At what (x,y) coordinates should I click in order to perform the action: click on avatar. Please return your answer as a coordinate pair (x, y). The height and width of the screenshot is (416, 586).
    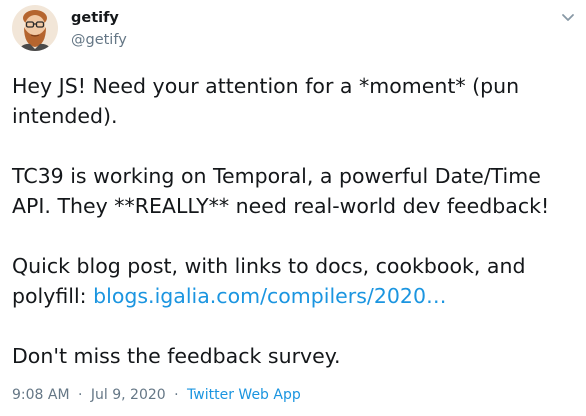
    Looking at the image, I should click on (35, 28).